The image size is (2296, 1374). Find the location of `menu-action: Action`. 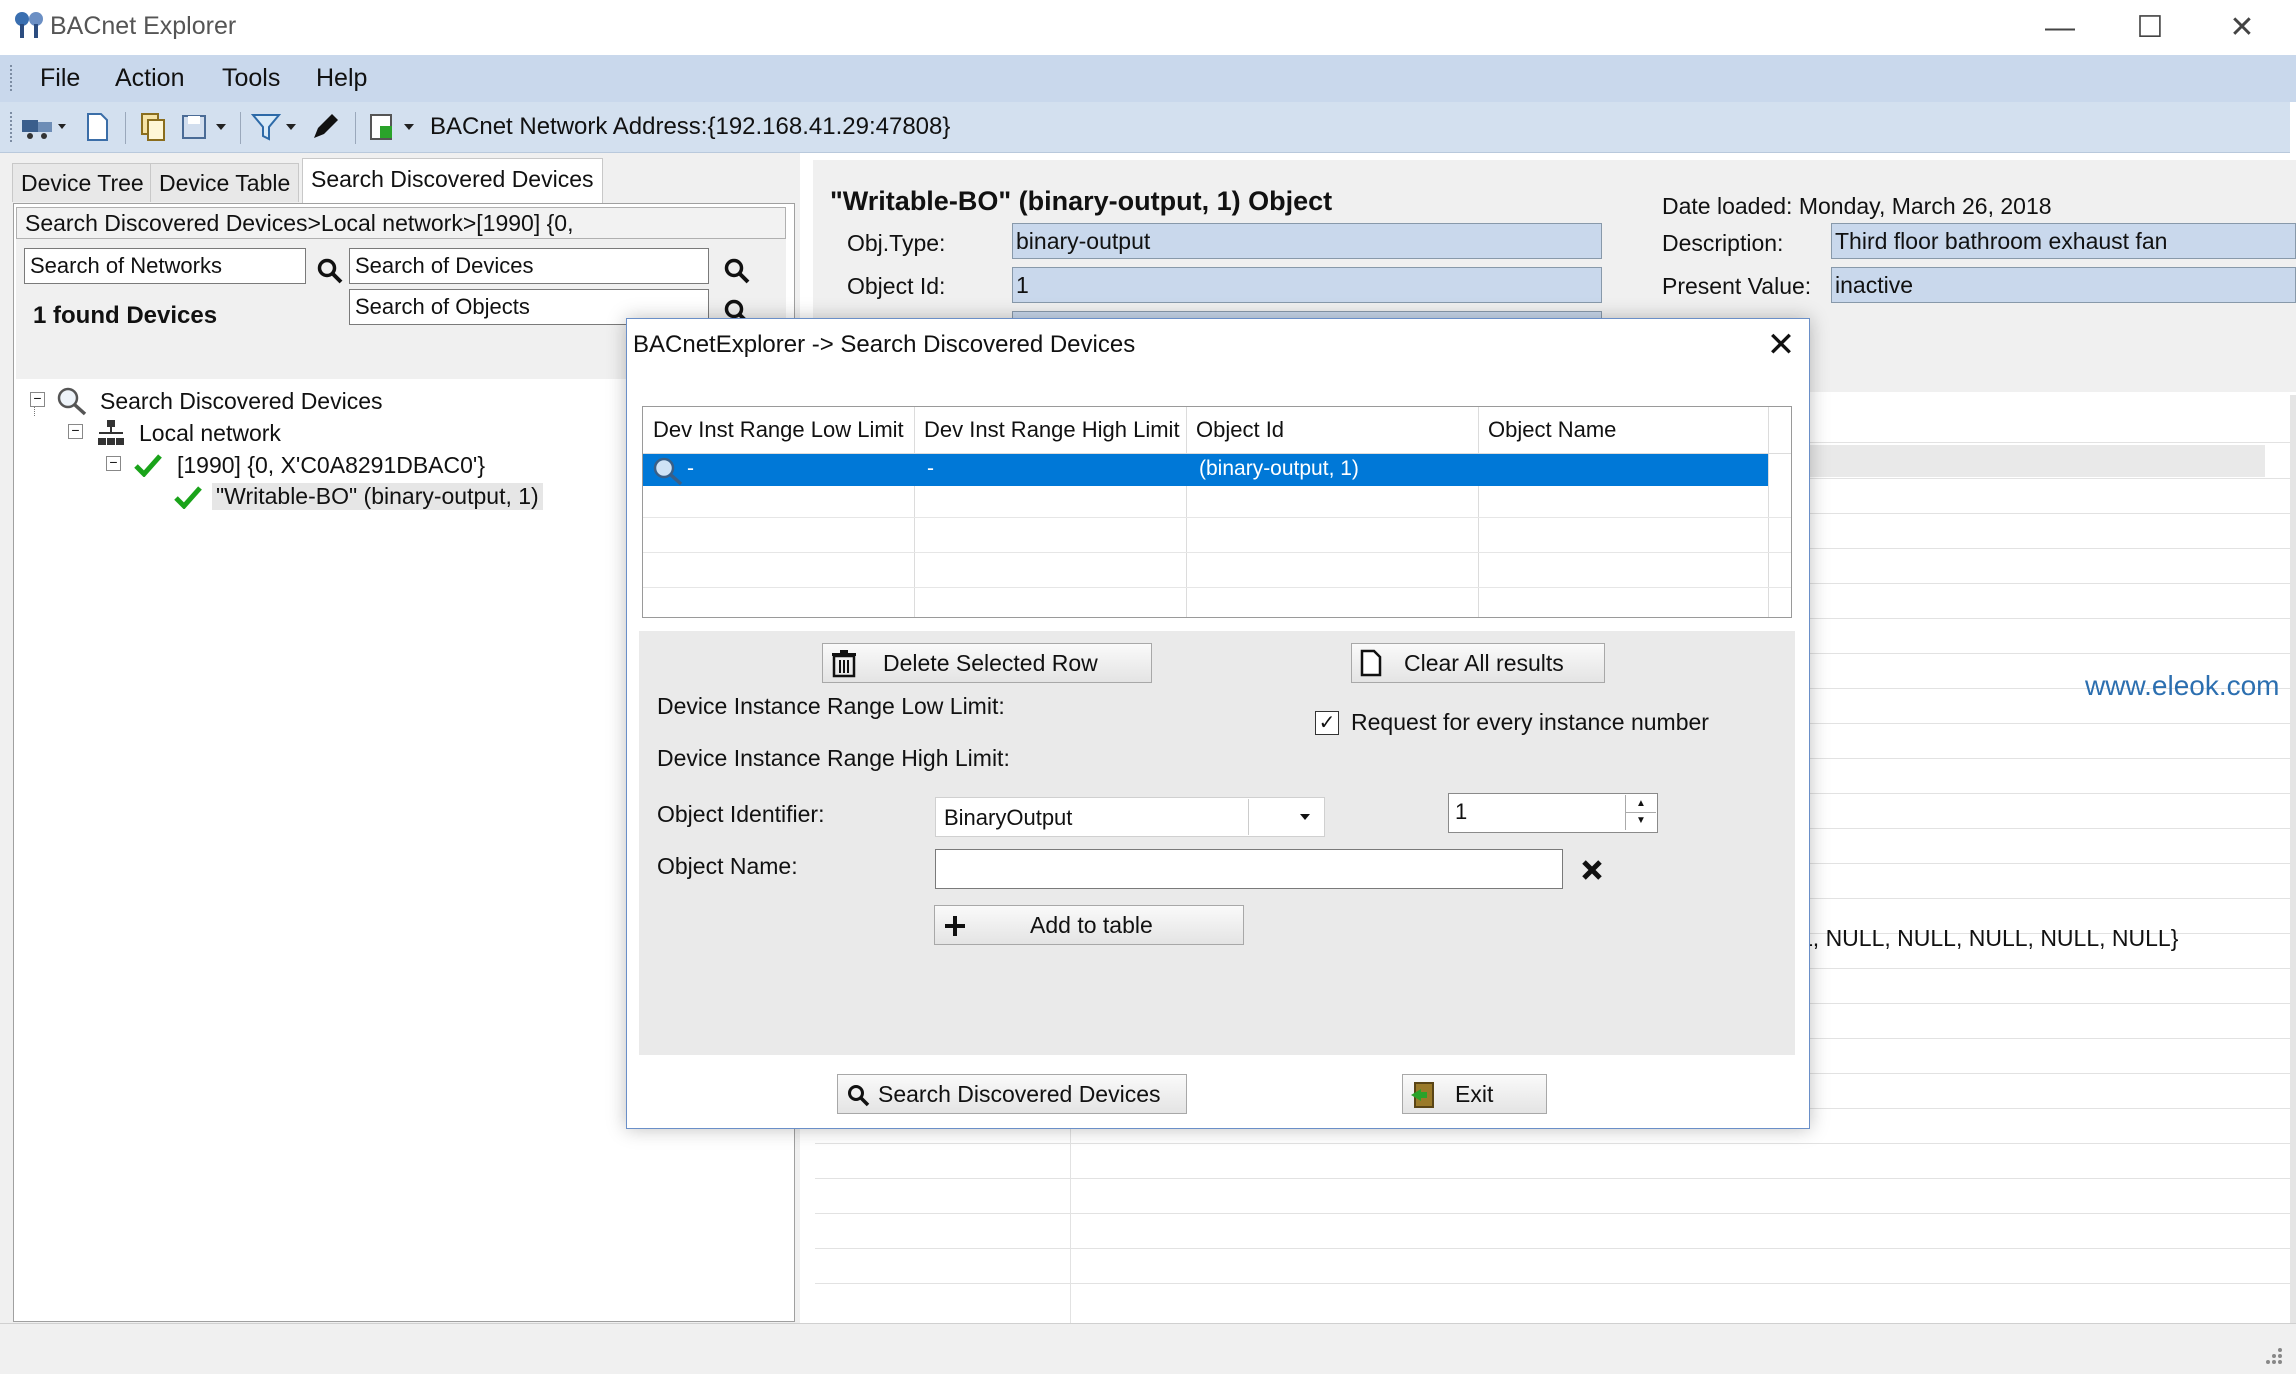

menu-action: Action is located at coordinates (149, 78).